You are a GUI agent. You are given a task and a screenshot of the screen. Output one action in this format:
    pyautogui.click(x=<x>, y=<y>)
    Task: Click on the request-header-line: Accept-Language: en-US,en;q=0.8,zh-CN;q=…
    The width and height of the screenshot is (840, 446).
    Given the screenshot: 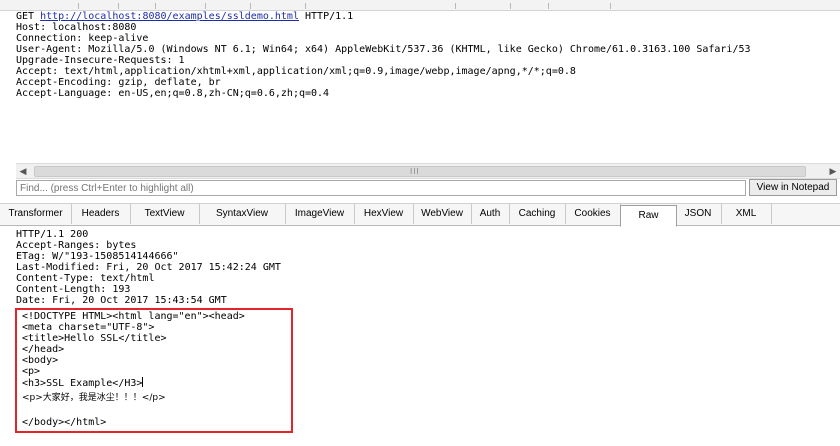 What is the action you would take?
    pyautogui.click(x=173, y=93)
    